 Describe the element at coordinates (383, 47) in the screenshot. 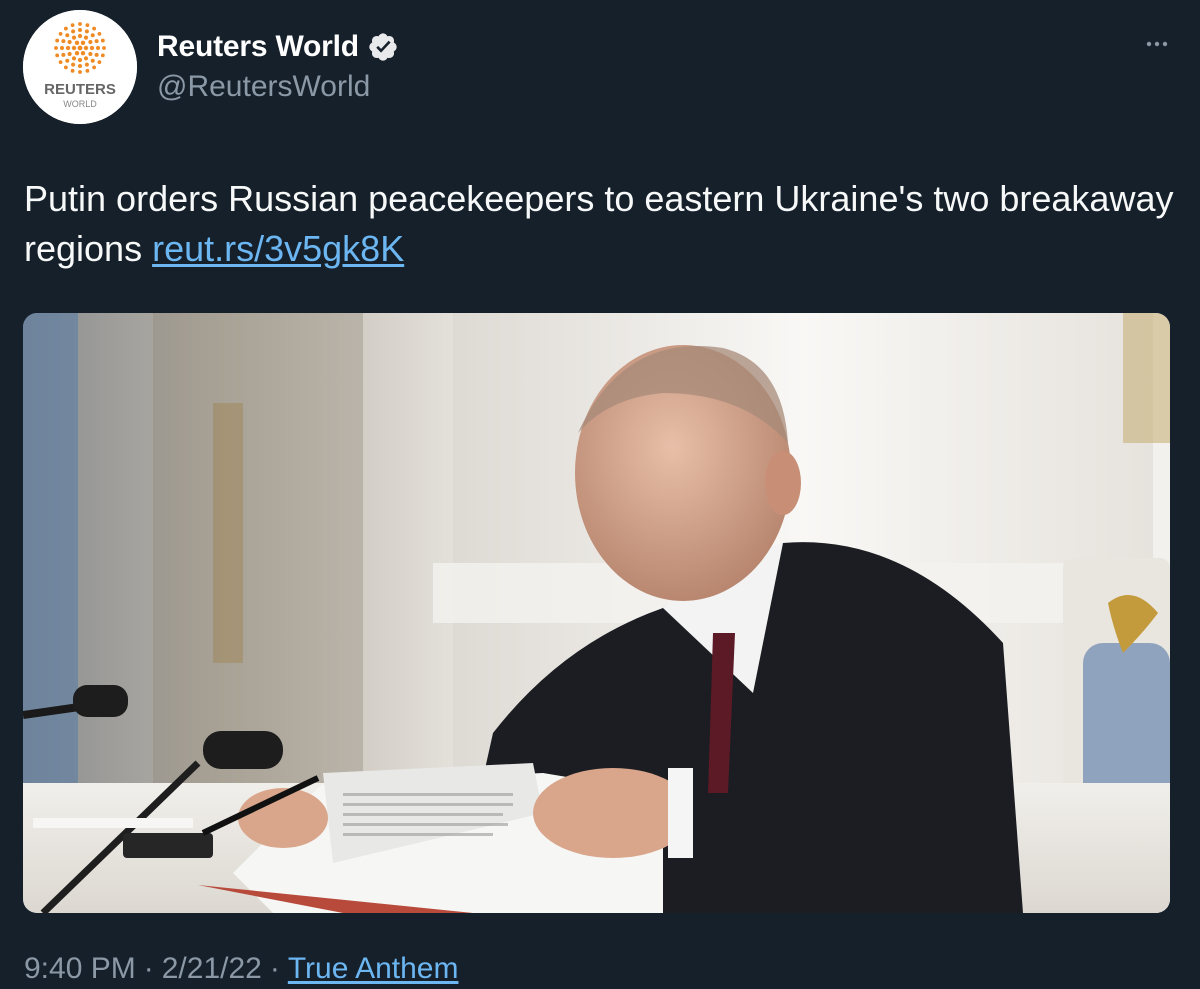

I see `verified-badge-icon` at that location.